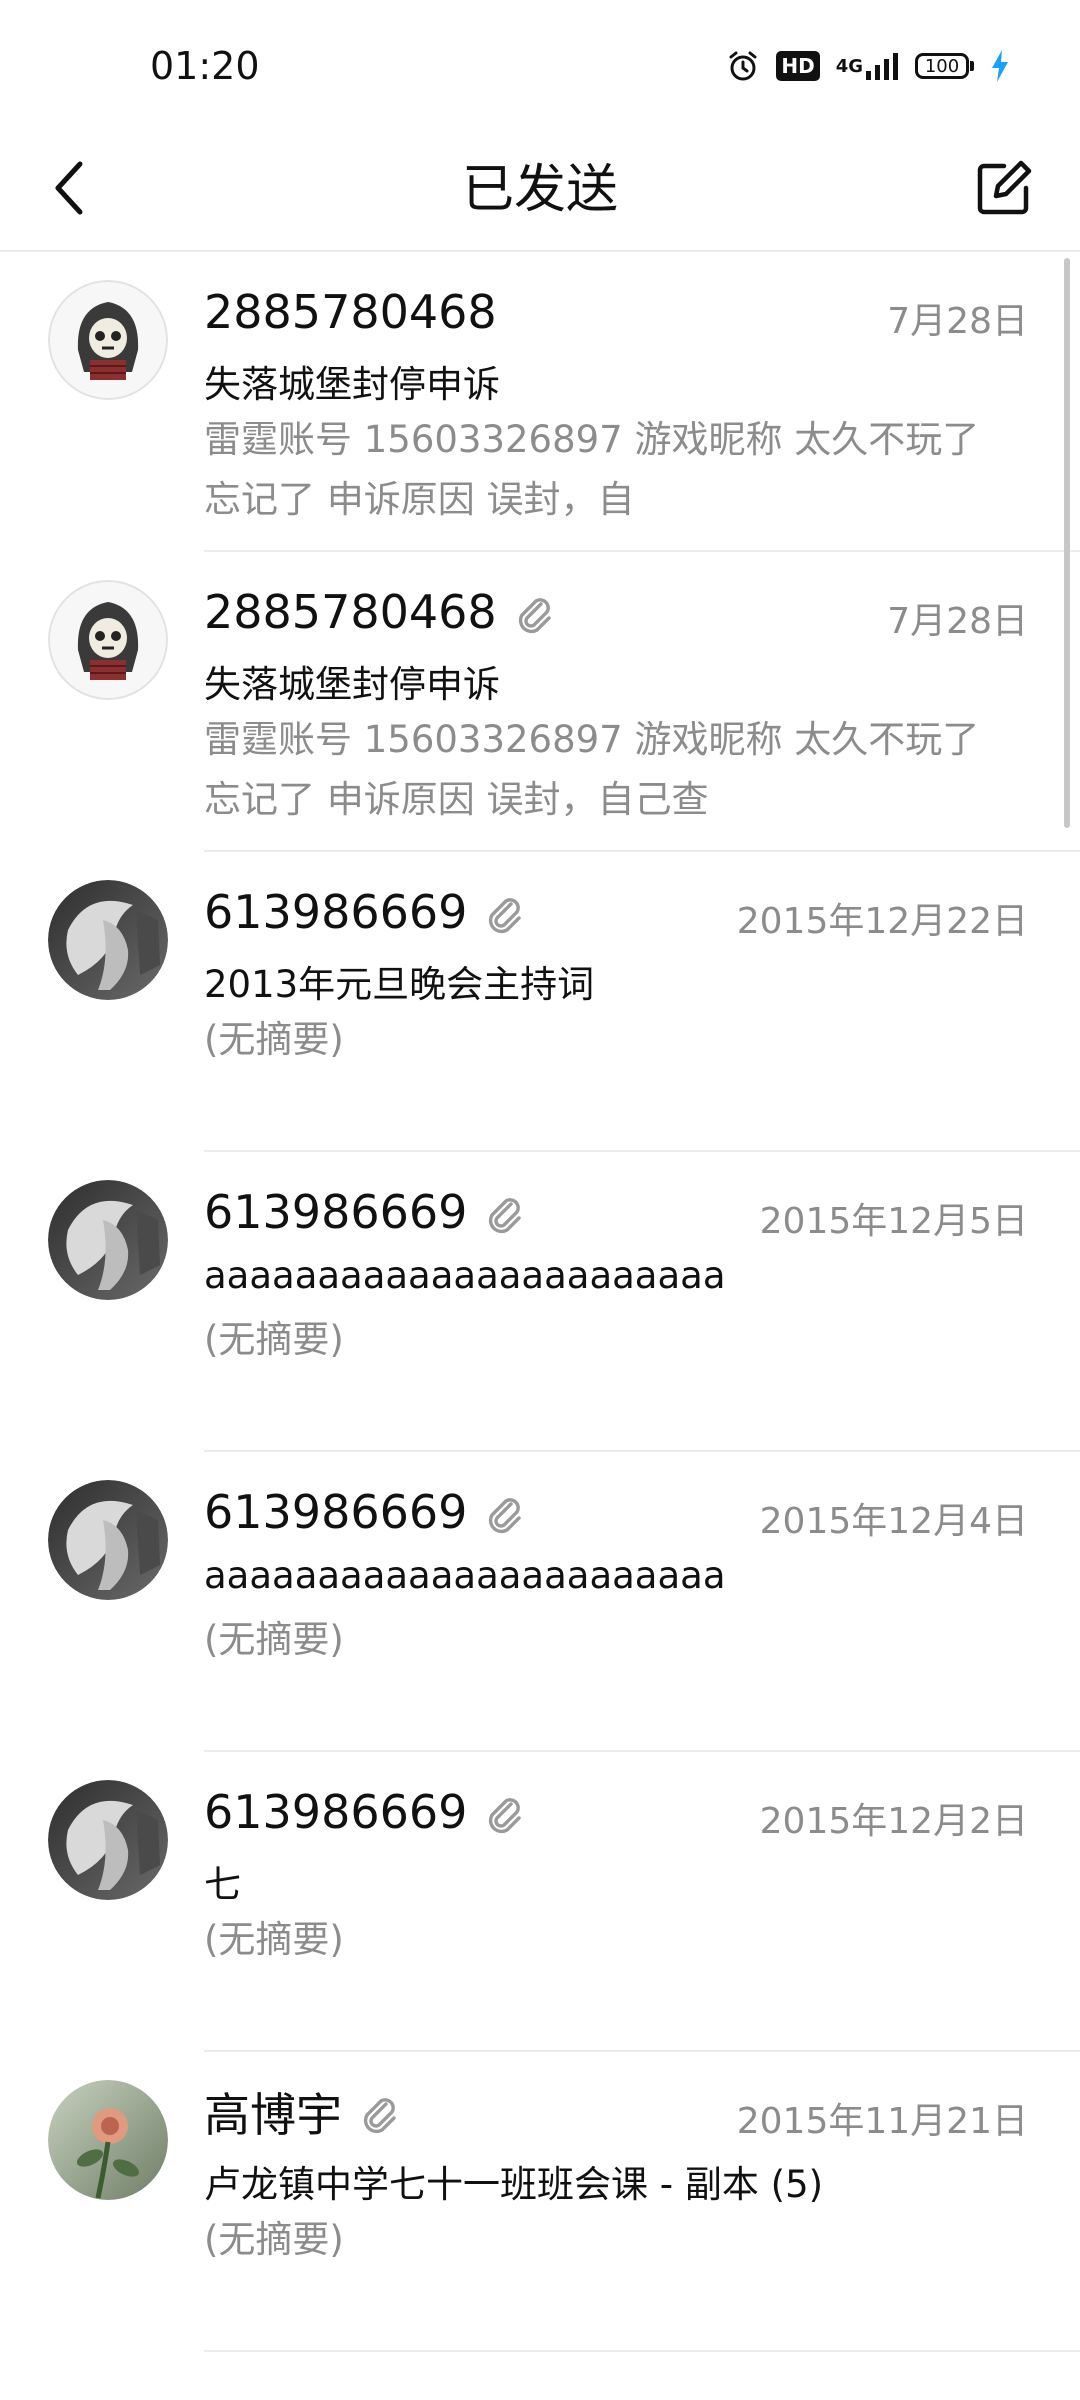  Describe the element at coordinates (893, 1221) in the screenshot. I see `mail-date: 2015年12月5日` at that location.